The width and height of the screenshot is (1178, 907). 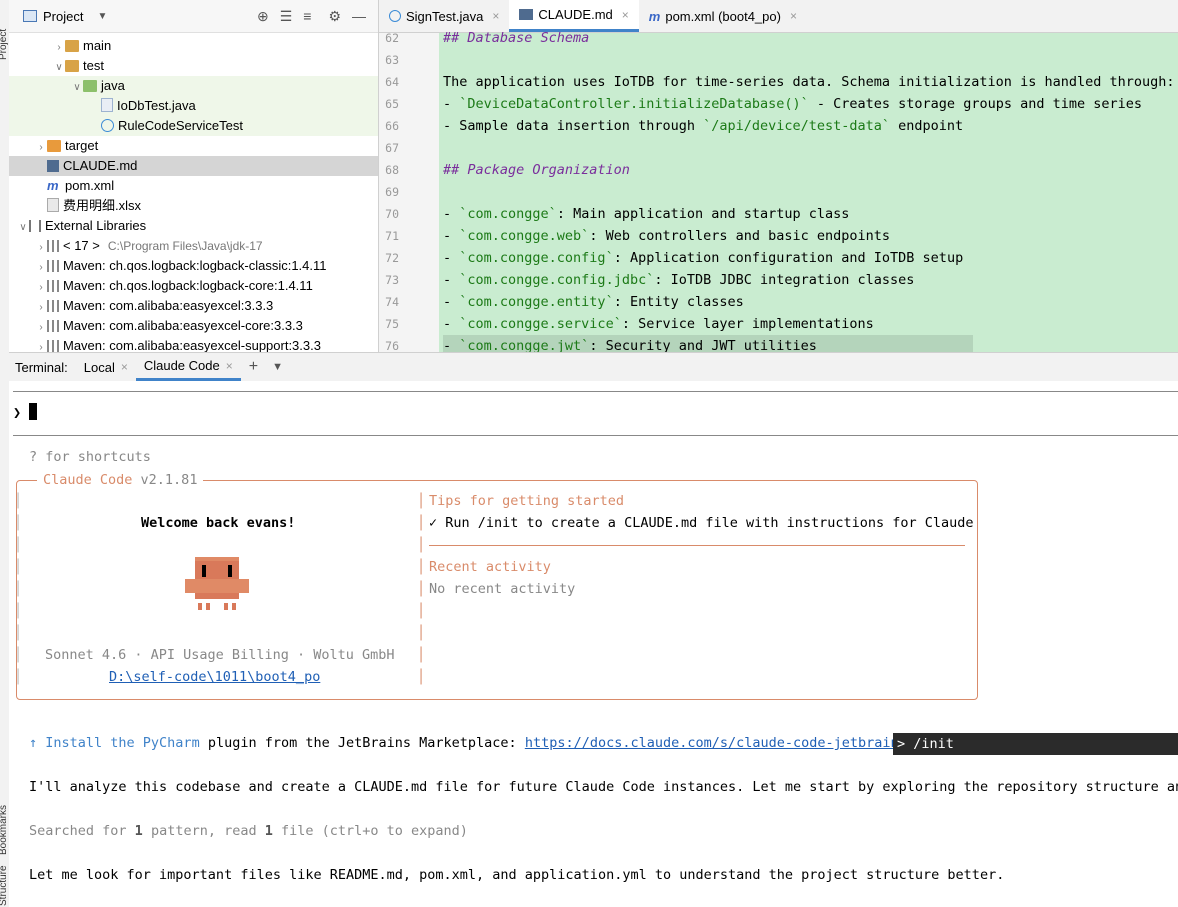 I want to click on project-view-selector: Project ▼, so click(x=65, y=16).